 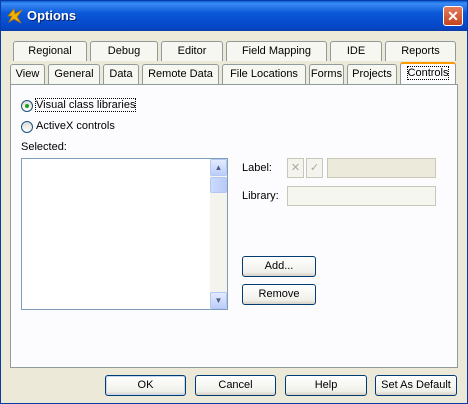 I want to click on tab-general: General, so click(x=74, y=74).